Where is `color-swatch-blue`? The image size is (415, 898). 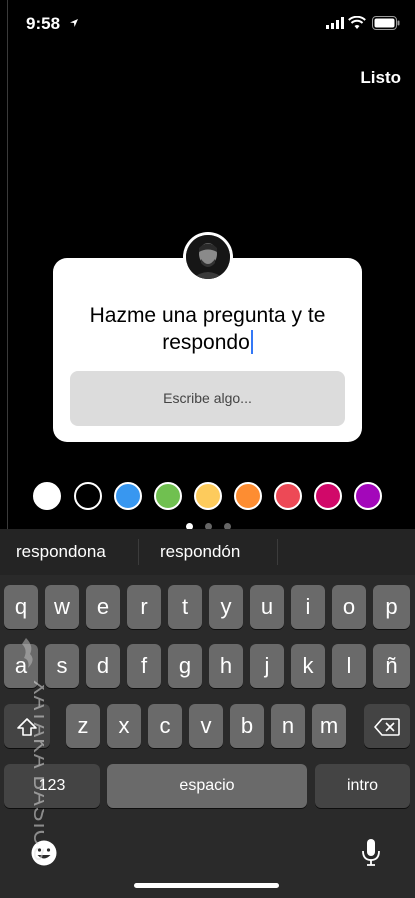
color-swatch-blue is located at coordinates (128, 496).